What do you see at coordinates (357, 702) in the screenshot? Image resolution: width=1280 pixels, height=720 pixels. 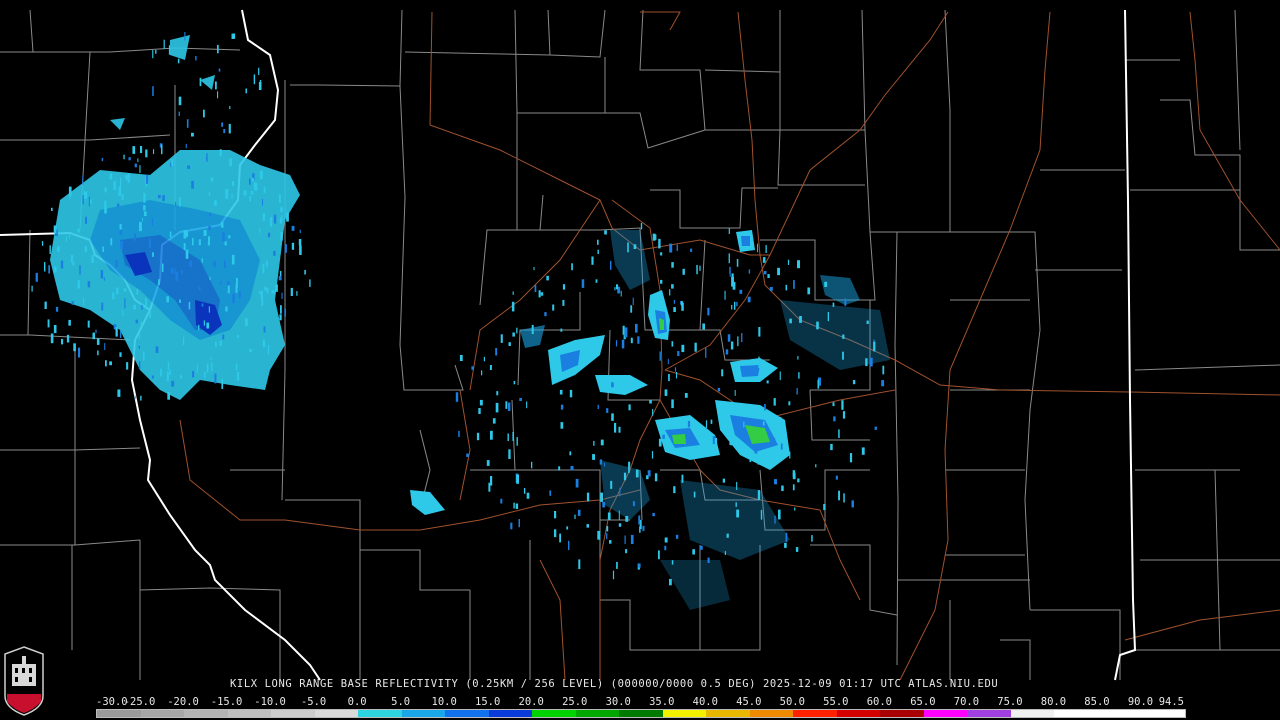 I see `legend-label: 0.0` at bounding box center [357, 702].